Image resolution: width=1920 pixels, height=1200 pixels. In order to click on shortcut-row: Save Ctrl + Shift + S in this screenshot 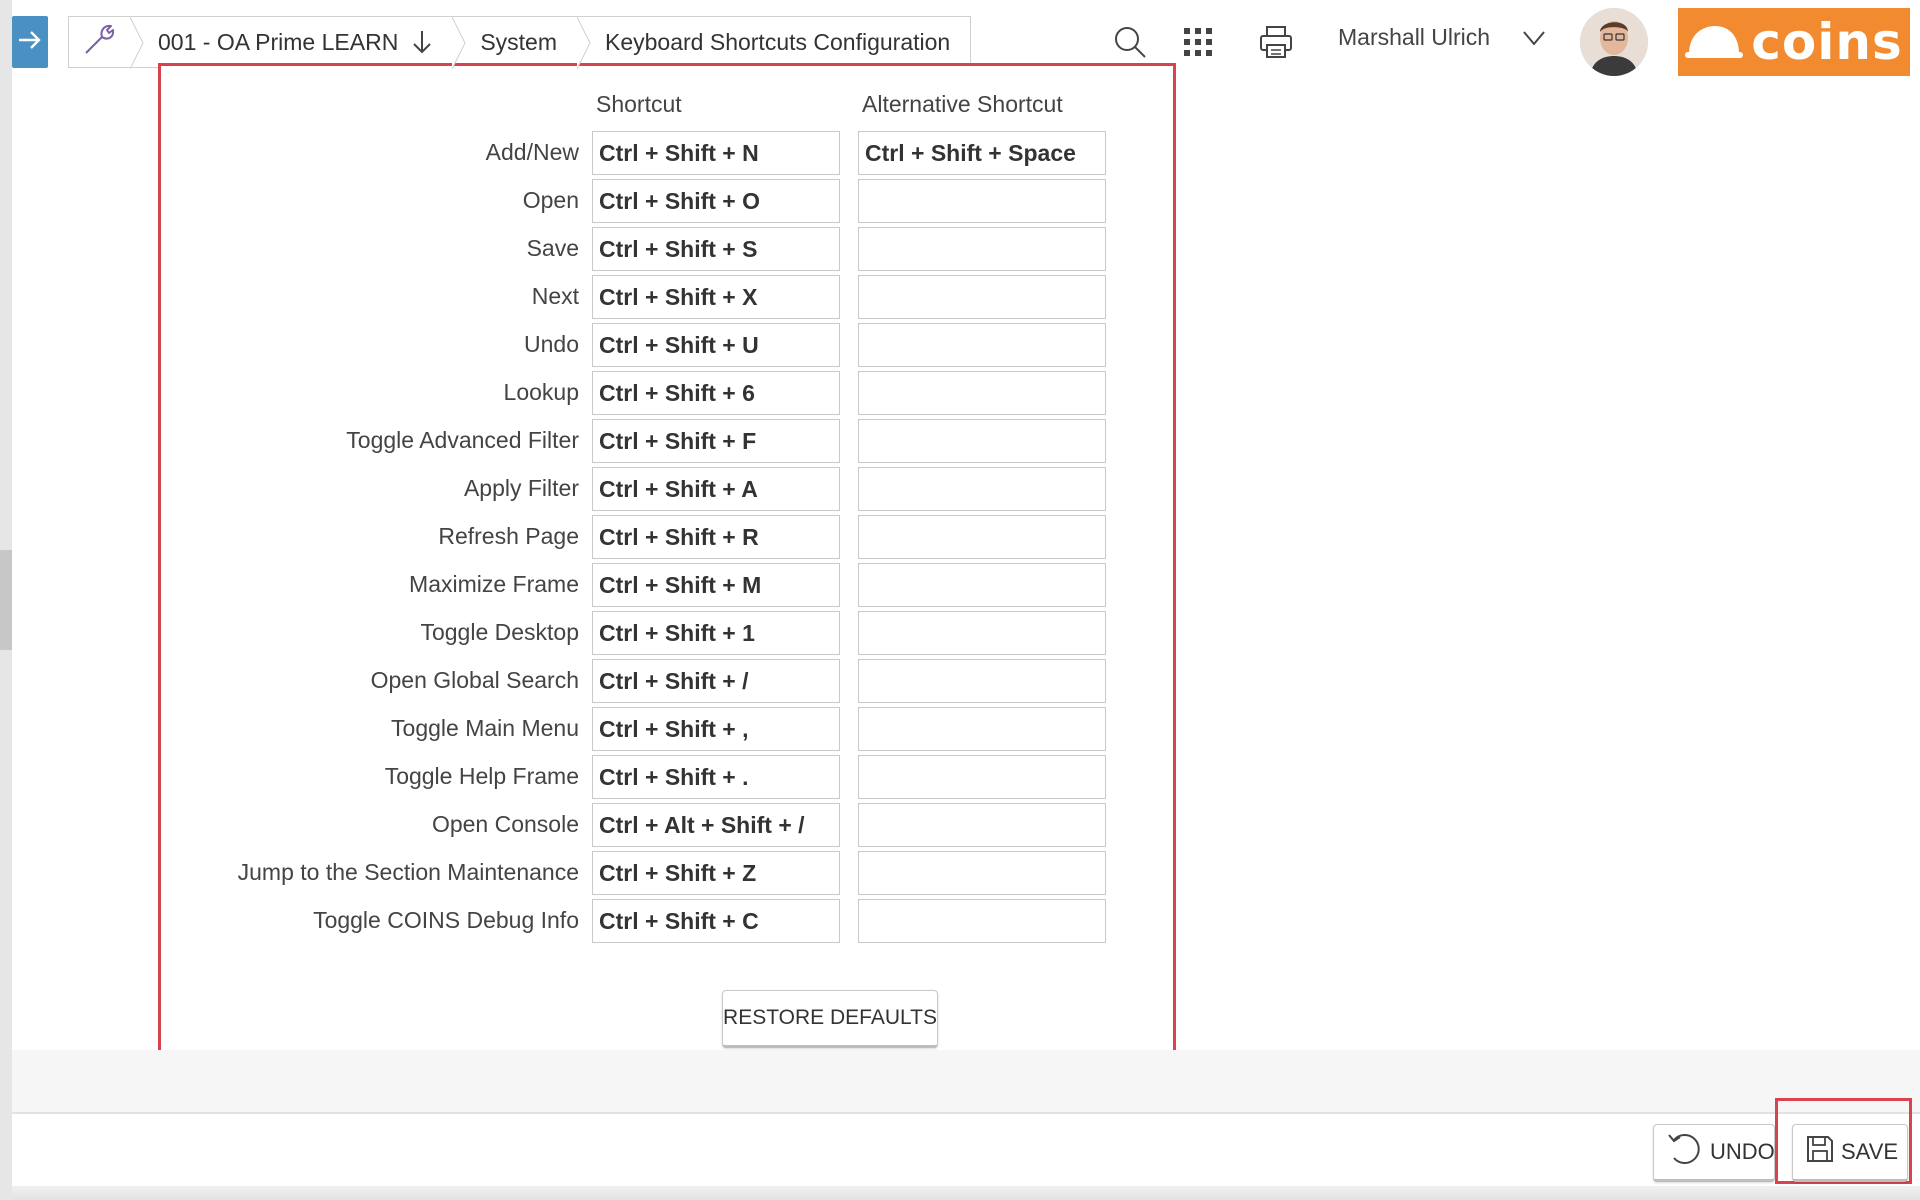, I will do `click(667, 249)`.